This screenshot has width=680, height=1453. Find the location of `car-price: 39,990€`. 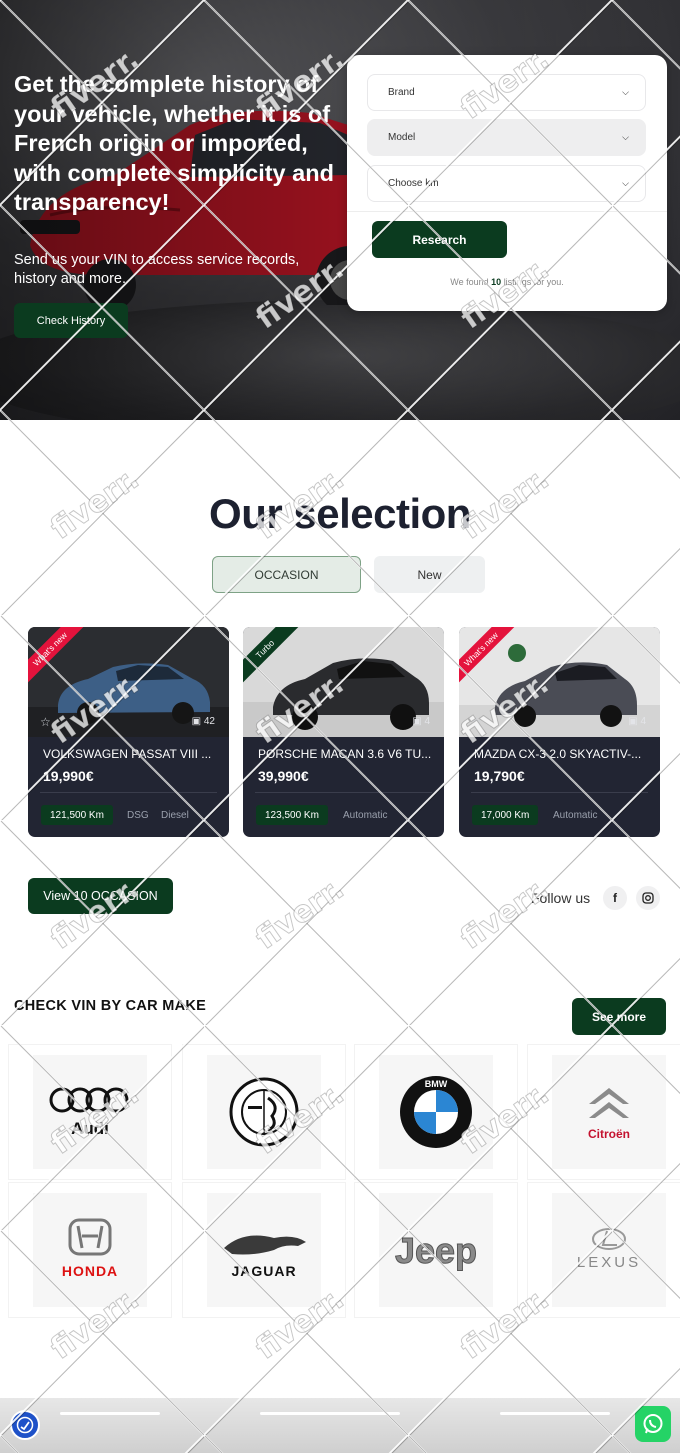

car-price: 39,990€ is located at coordinates (283, 776).